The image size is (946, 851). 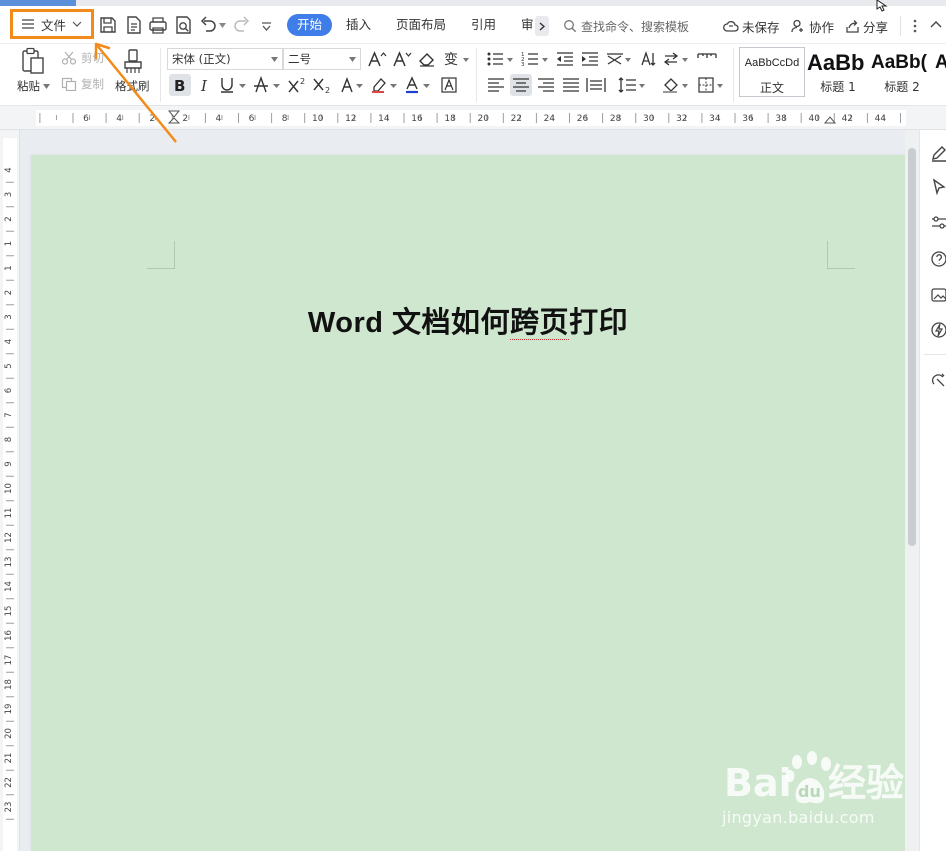 What do you see at coordinates (772, 72) in the screenshot?
I see `style-normal: AaBbCcDd 正文` at bounding box center [772, 72].